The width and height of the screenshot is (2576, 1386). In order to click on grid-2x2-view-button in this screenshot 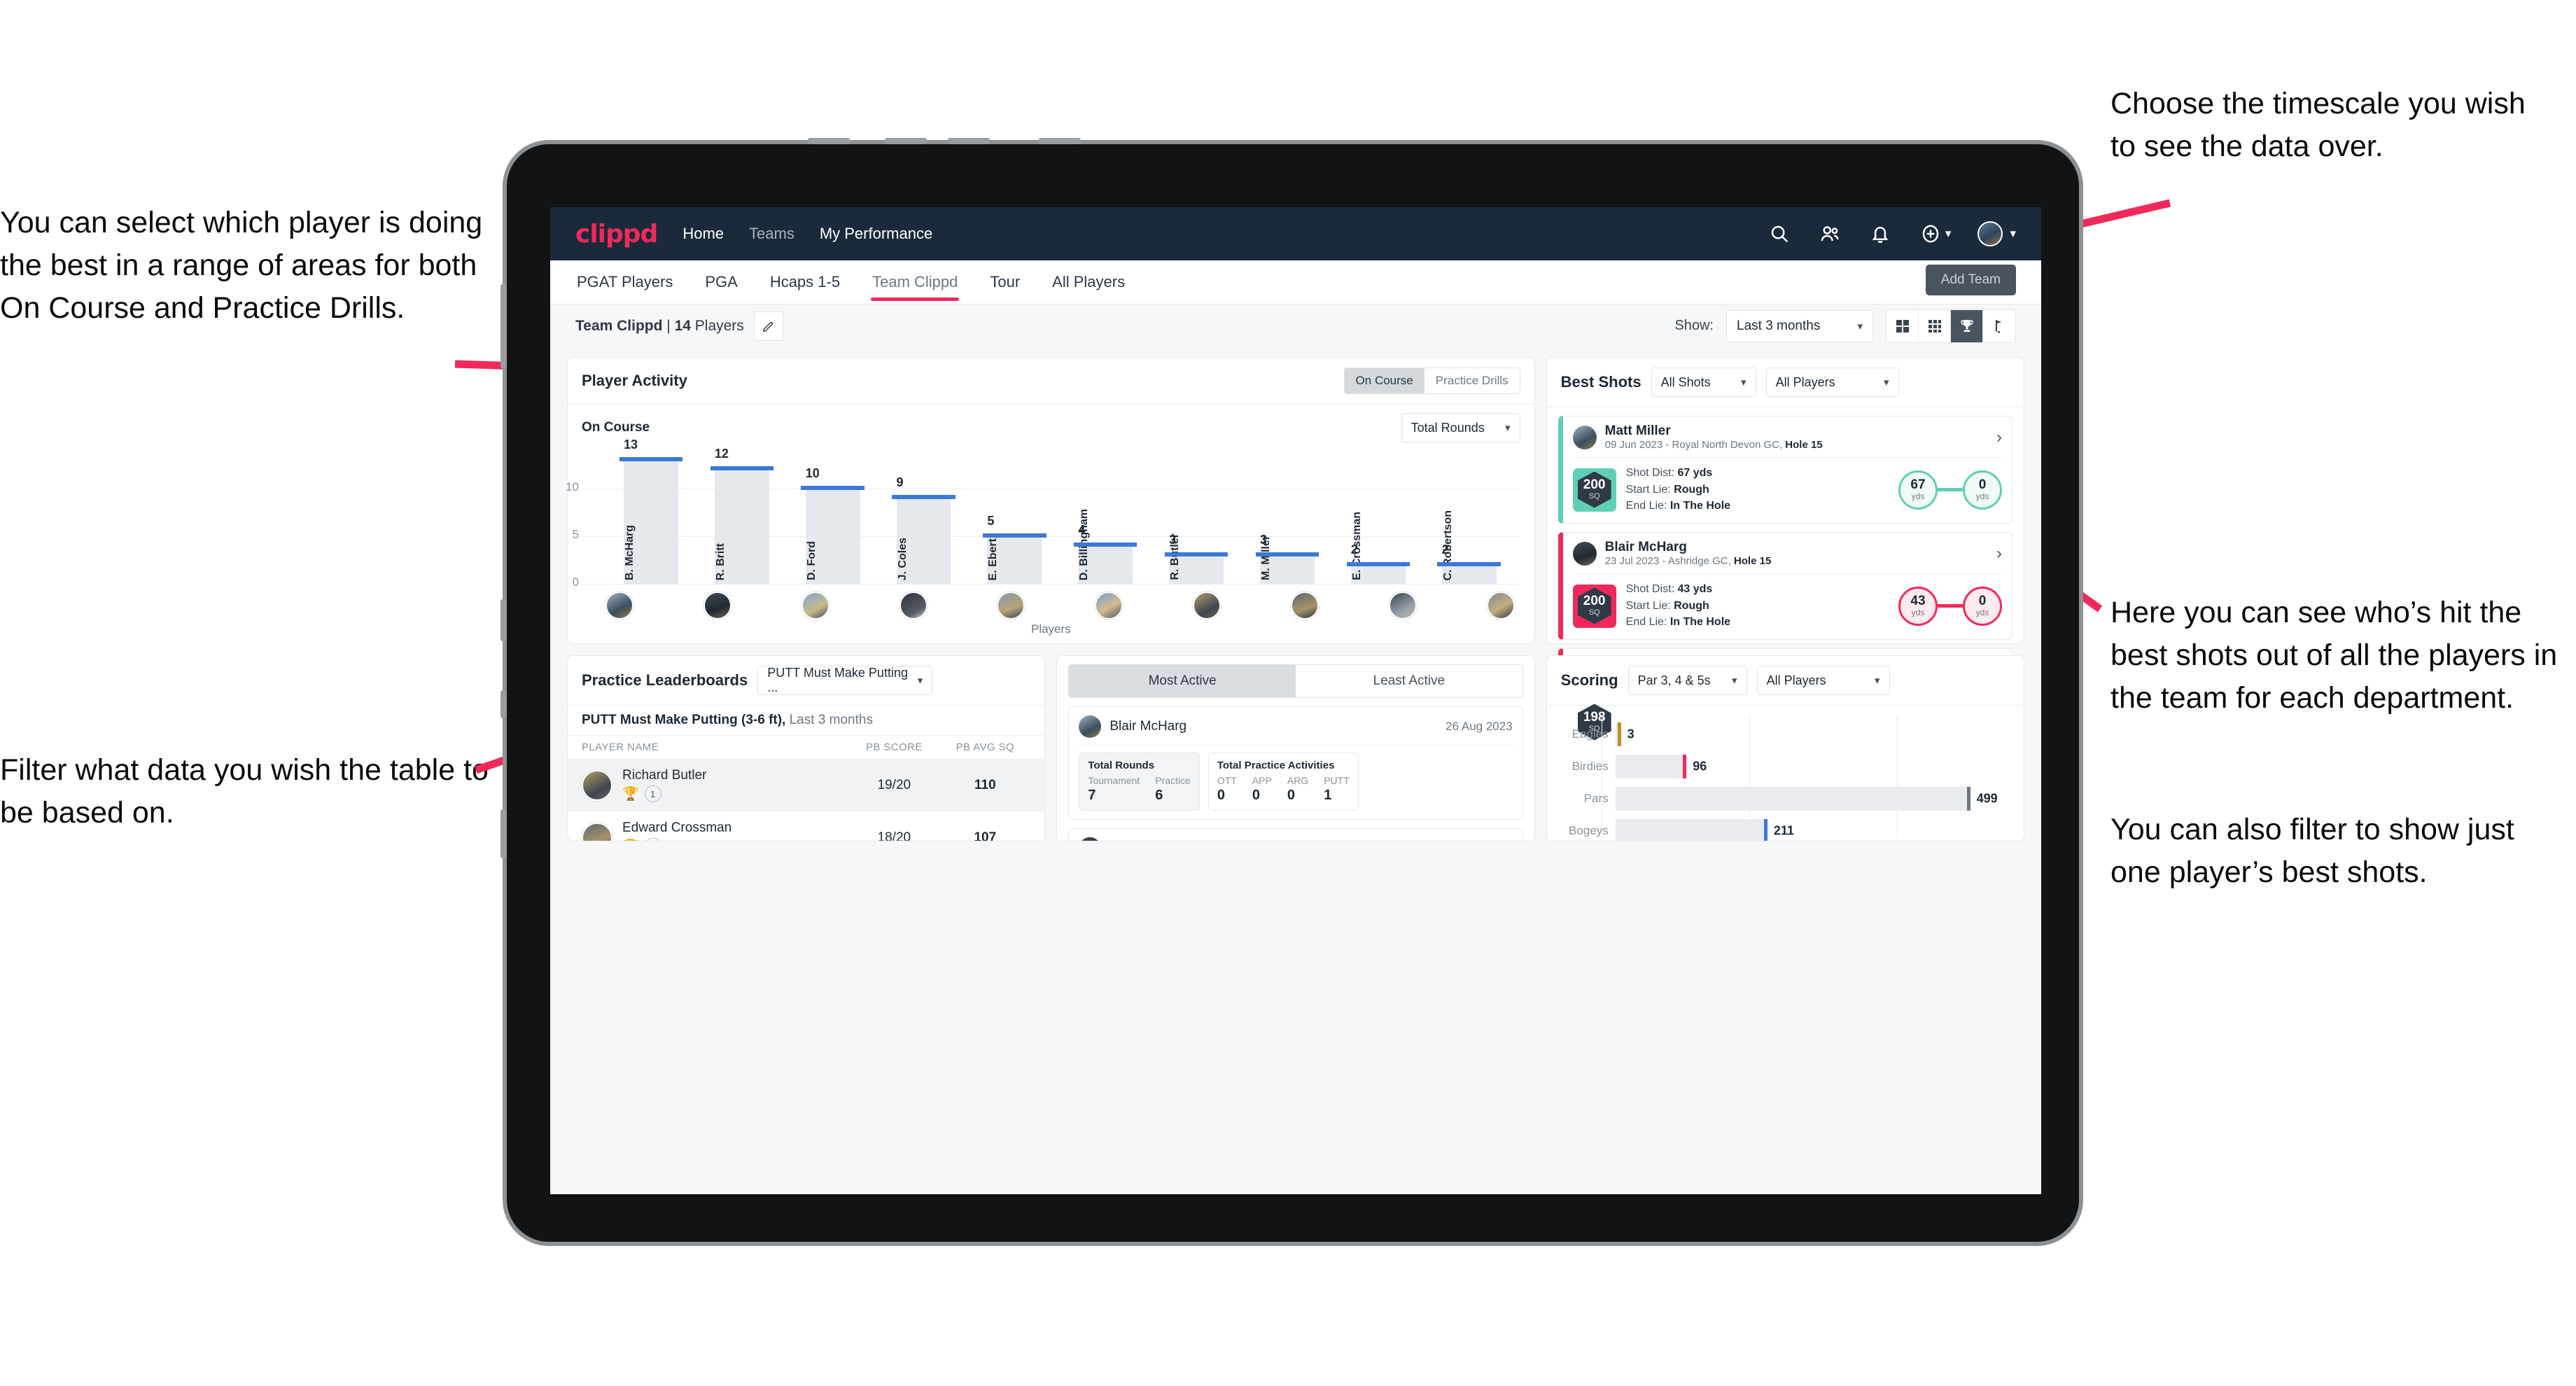, I will do `click(1902, 325)`.